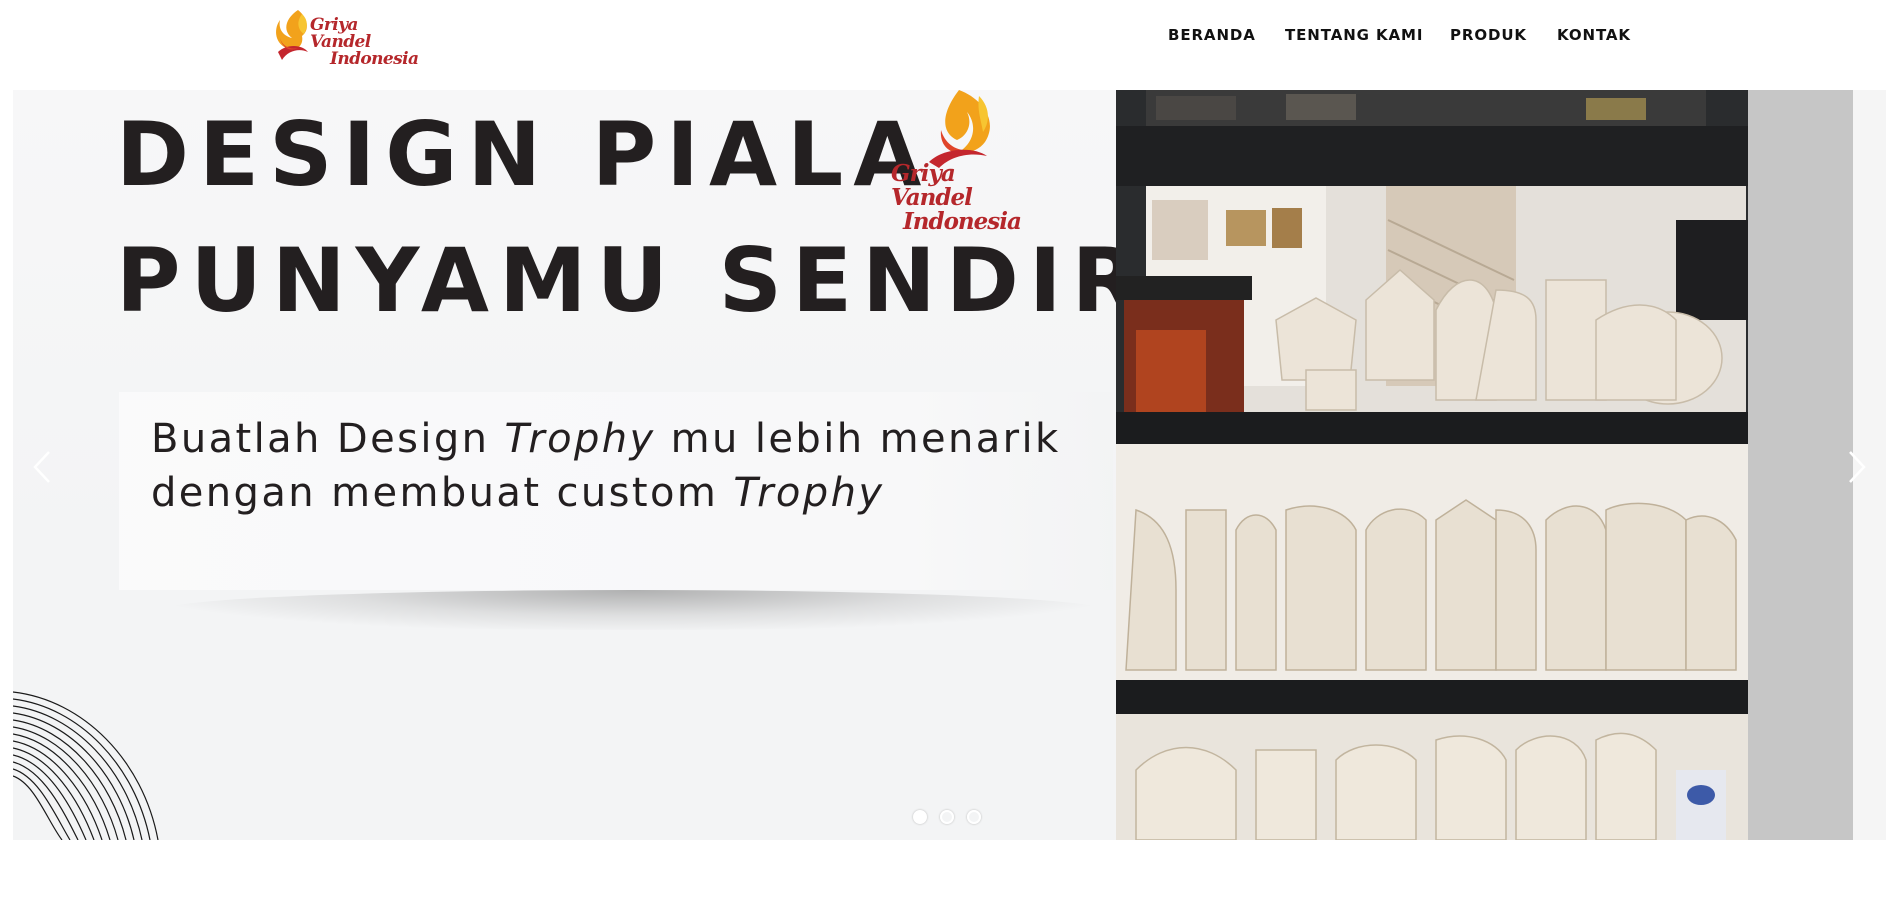  I want to click on logo-text-line1: Griya Vandel, so click(340, 33).